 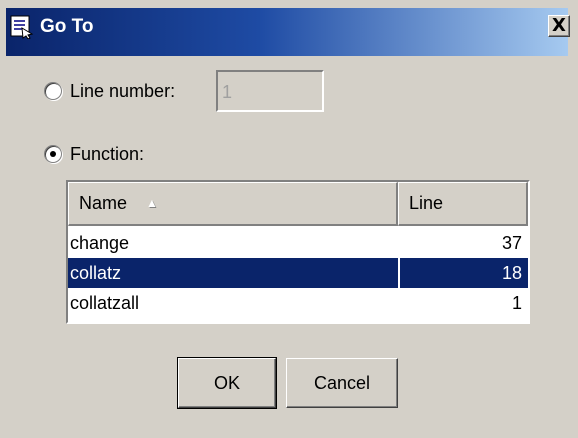 What do you see at coordinates (298, 273) in the screenshot?
I see `table-row-selected: collatz 18` at bounding box center [298, 273].